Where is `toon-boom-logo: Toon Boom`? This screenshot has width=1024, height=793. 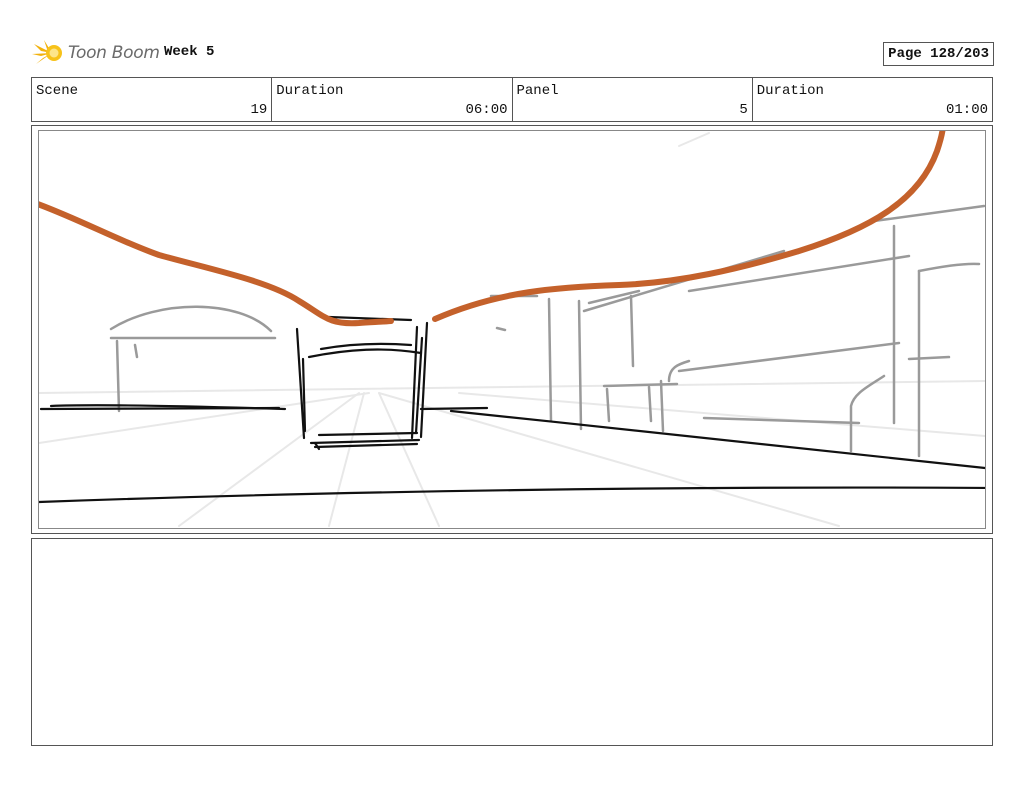 toon-boom-logo: Toon Boom is located at coordinates (96, 53).